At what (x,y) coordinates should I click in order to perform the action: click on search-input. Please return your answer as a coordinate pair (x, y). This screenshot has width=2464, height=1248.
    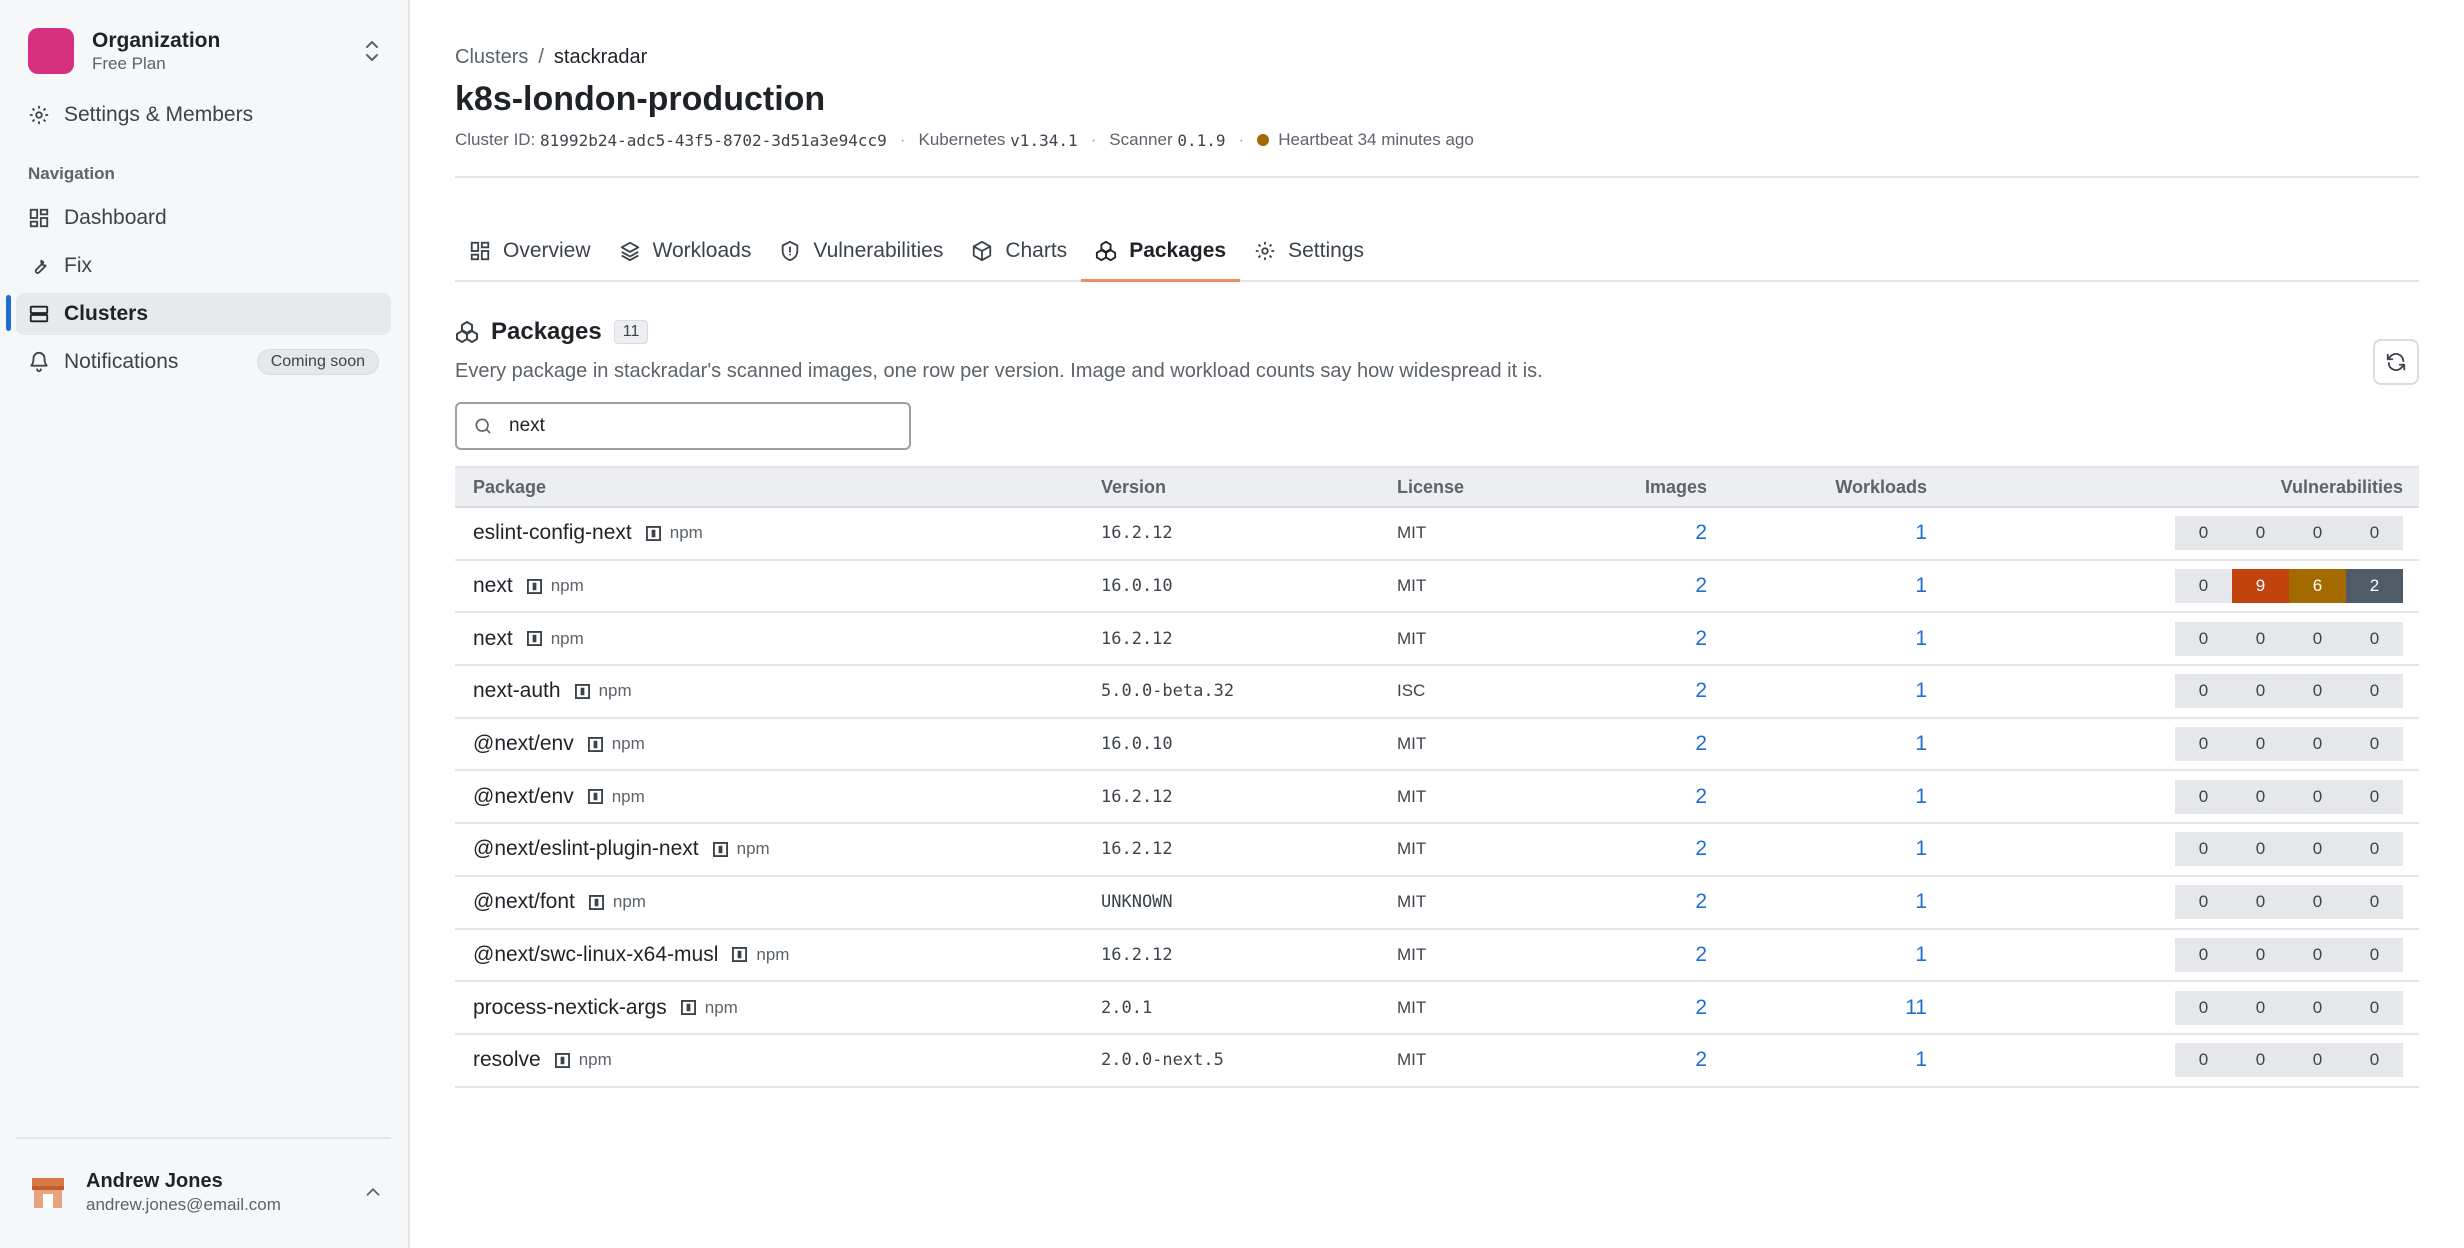
    Looking at the image, I should click on (699, 426).